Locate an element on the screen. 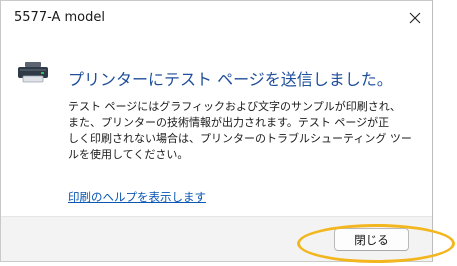  main-instruction: プリンターにテスト ページを送信しました。 is located at coordinates (230, 79).